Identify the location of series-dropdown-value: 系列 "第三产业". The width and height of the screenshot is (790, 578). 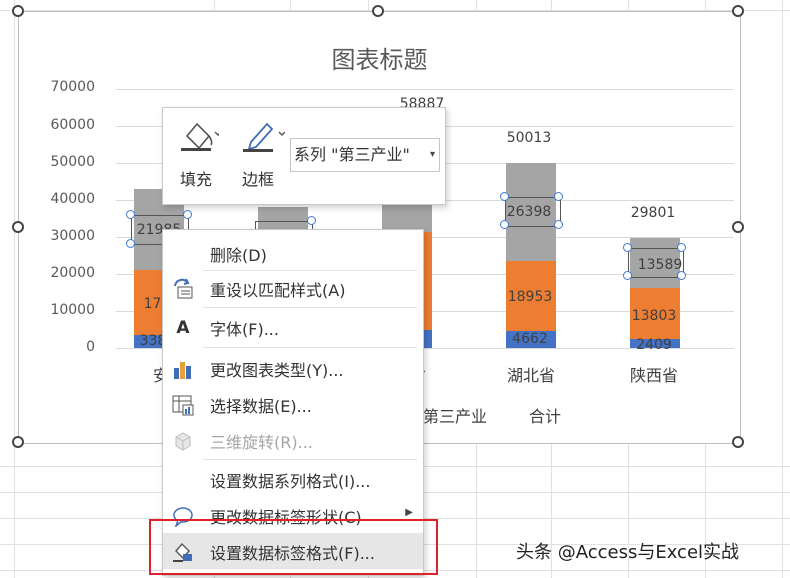
(352, 154).